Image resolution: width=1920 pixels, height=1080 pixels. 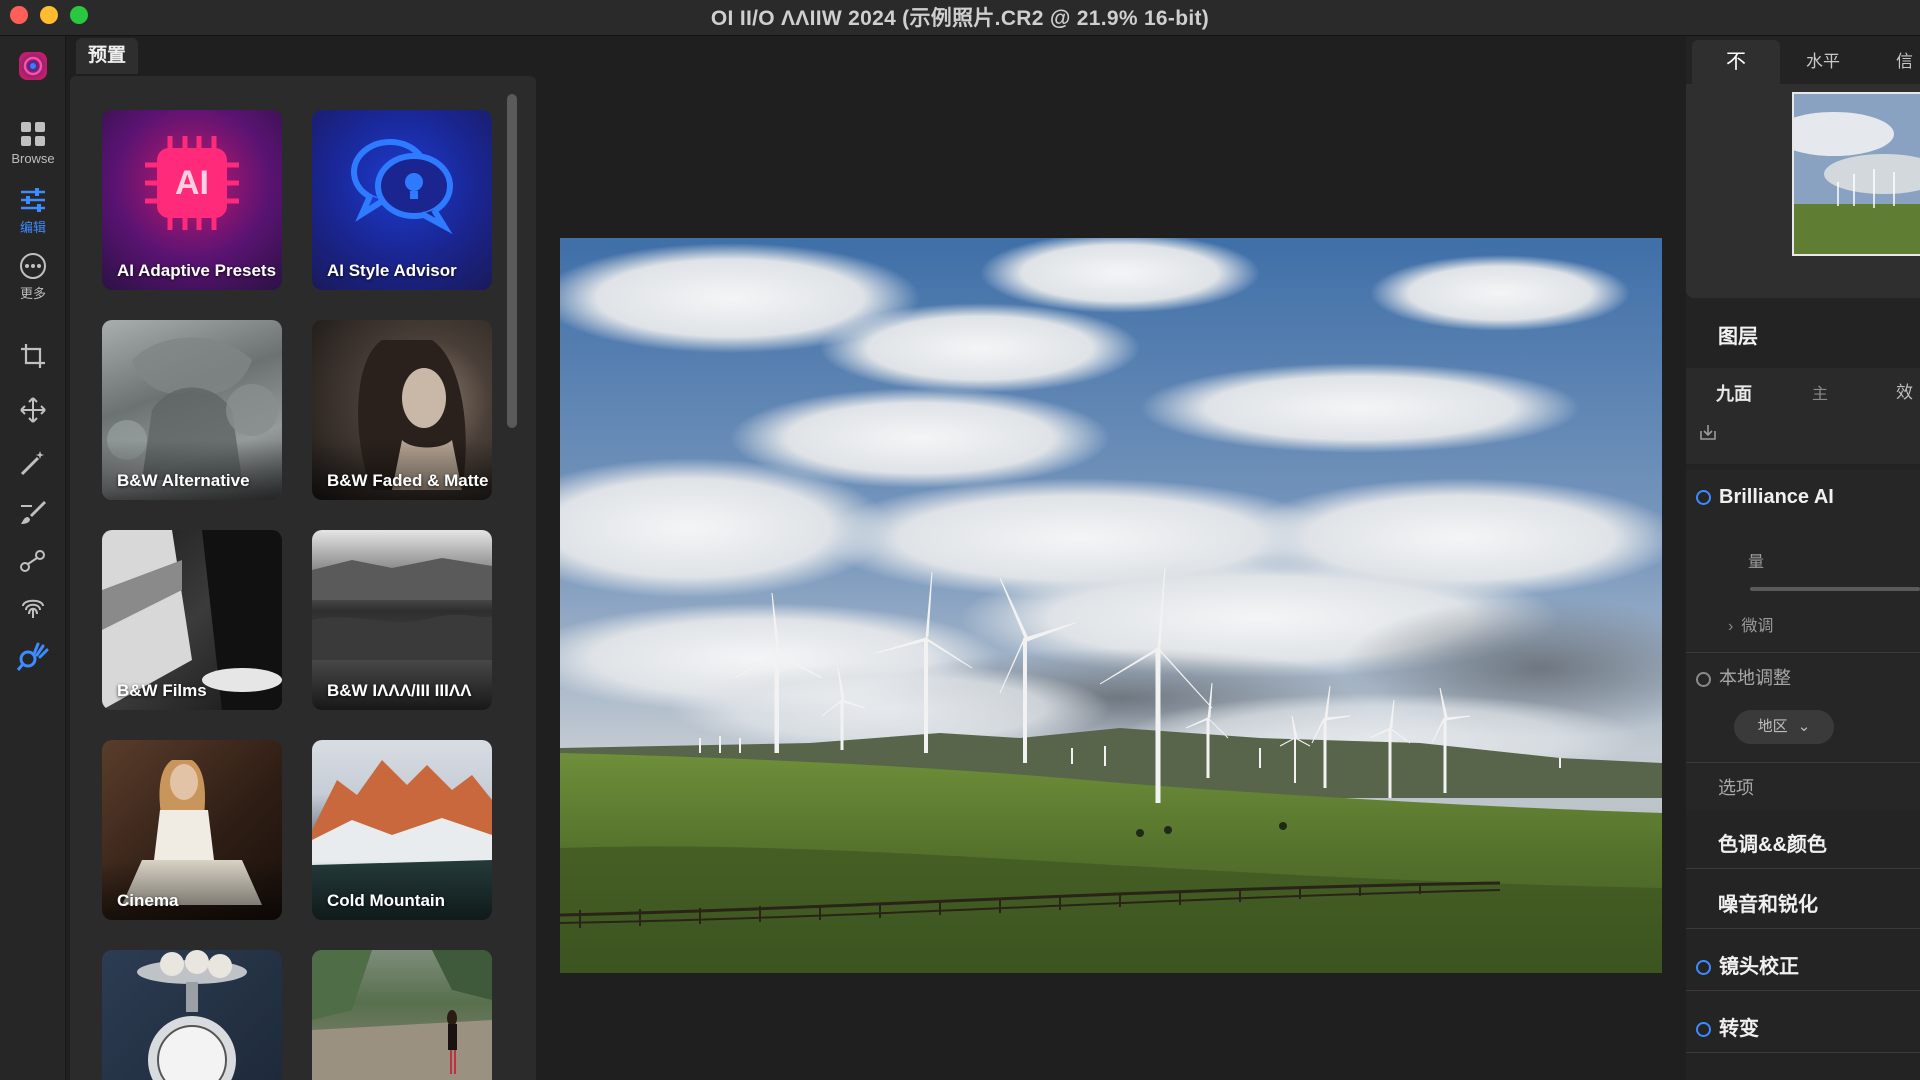 What do you see at coordinates (33, 134) in the screenshot?
I see `grid-icon` at bounding box center [33, 134].